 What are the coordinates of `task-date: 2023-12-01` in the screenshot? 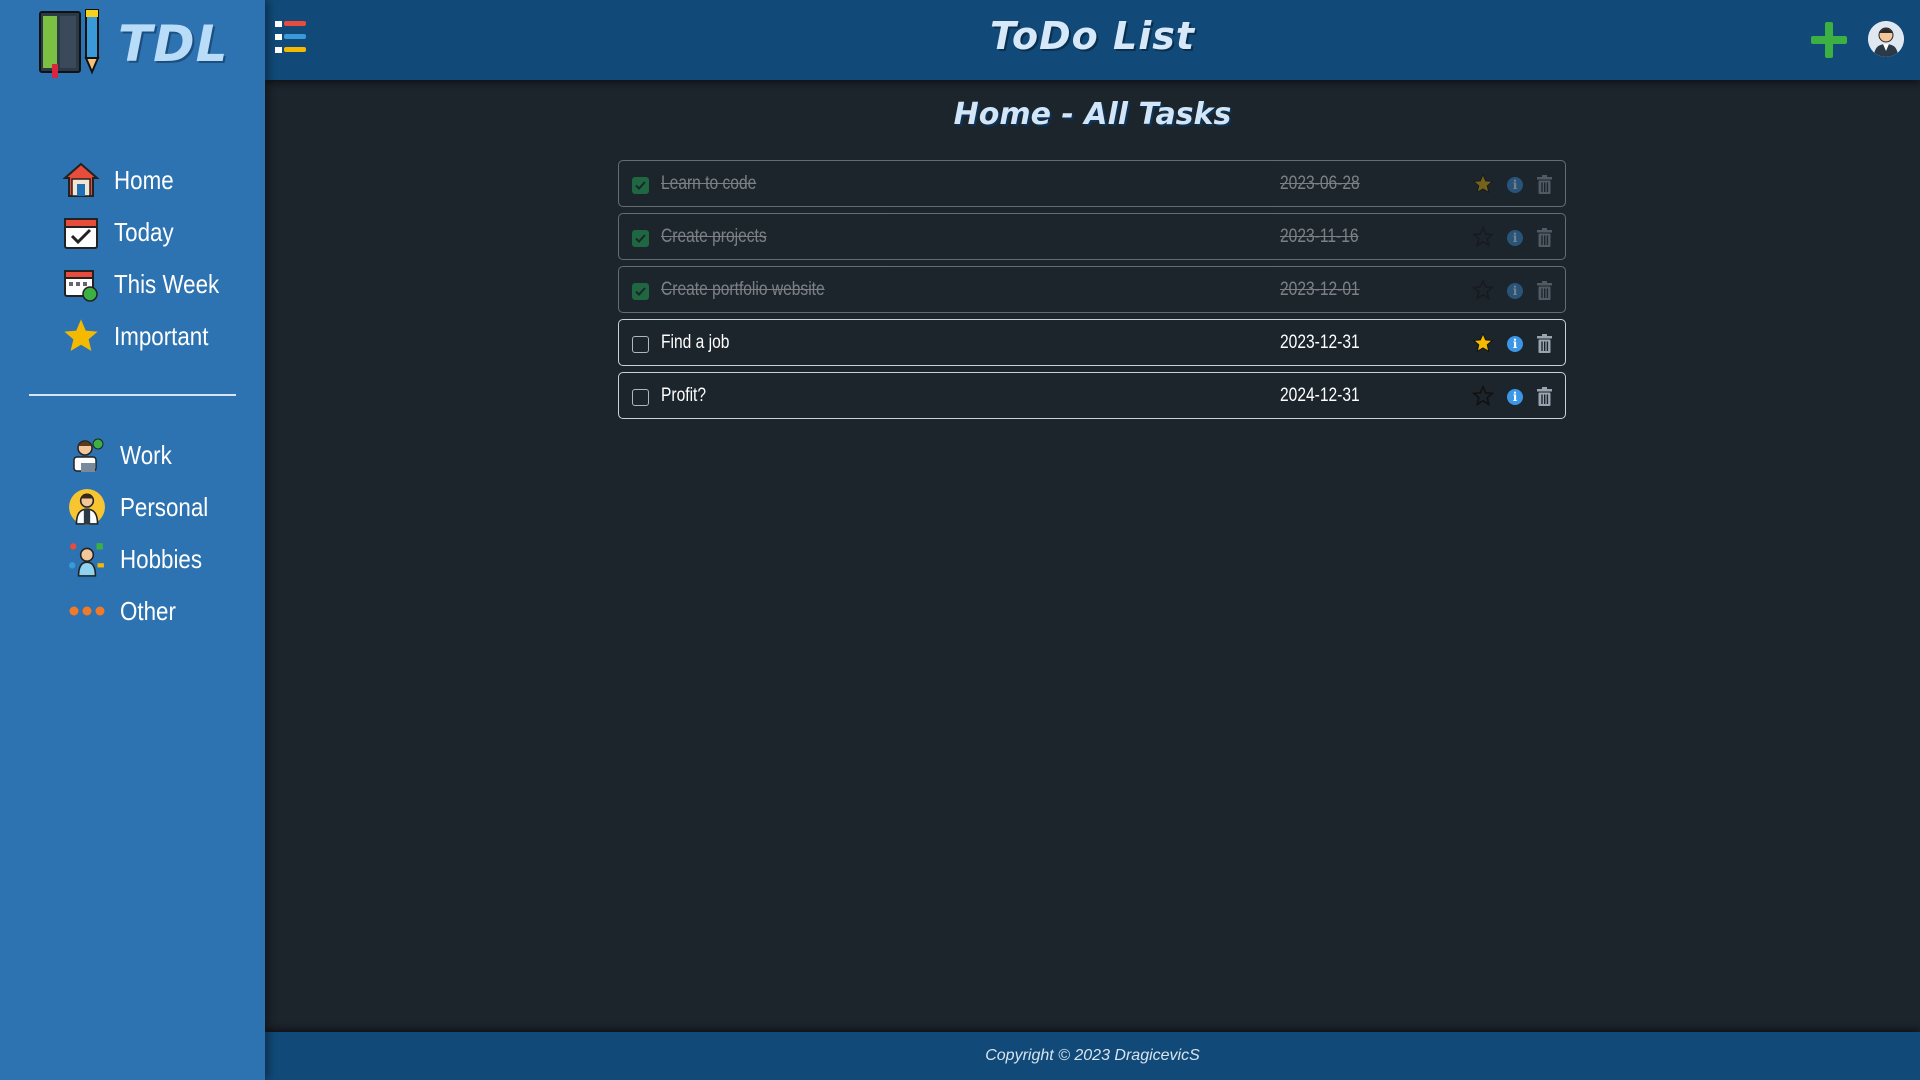 It's located at (1320, 289).